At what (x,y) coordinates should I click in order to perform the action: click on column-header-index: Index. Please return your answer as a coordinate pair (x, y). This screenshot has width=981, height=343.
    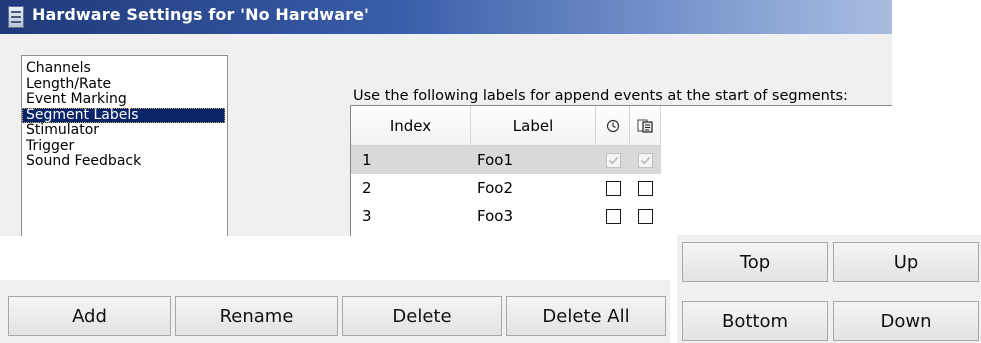
    Looking at the image, I should click on (411, 126).